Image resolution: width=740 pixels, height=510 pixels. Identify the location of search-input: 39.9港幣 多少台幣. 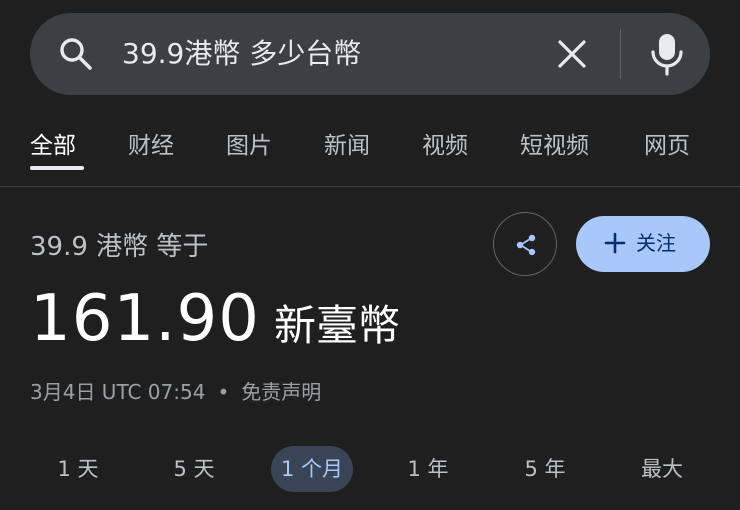
(241, 54).